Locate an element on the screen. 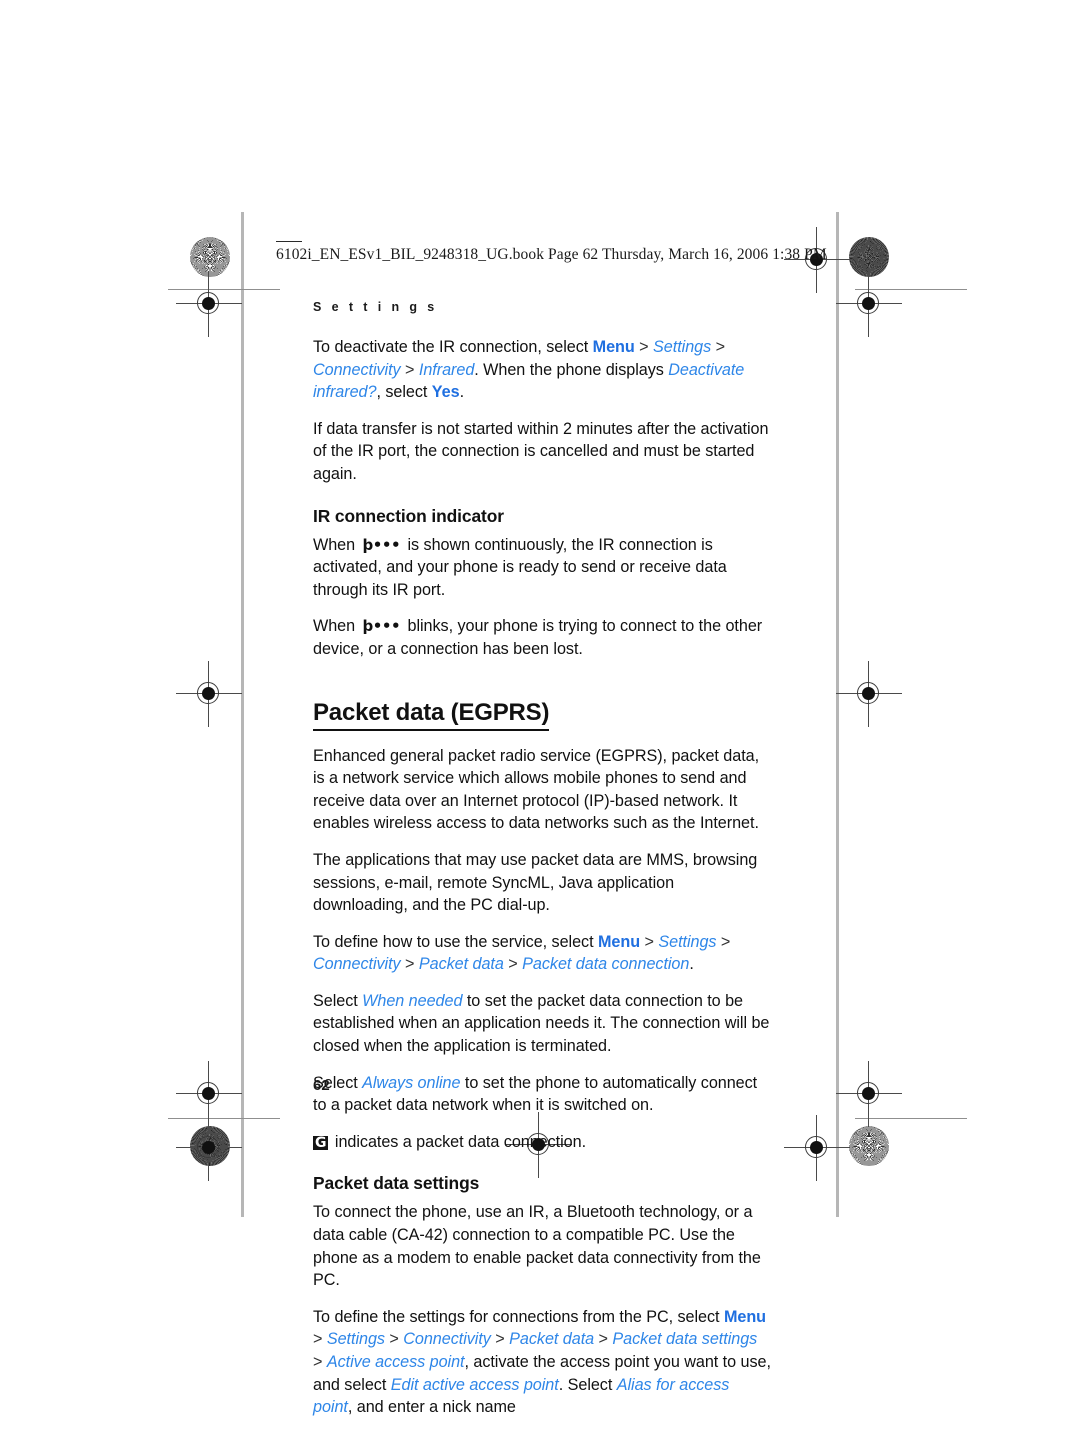 The width and height of the screenshot is (1080, 1433). registration-rosette-bottom-right is located at coordinates (869, 1146).